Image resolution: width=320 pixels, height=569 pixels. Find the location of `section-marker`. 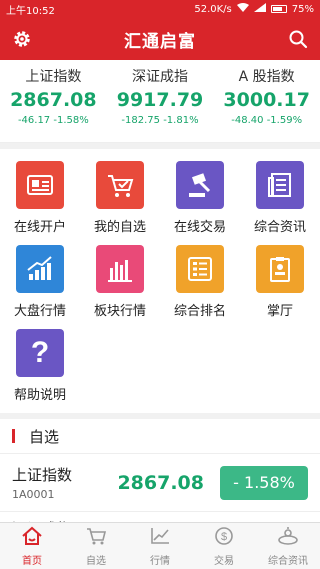

section-marker is located at coordinates (13, 436).